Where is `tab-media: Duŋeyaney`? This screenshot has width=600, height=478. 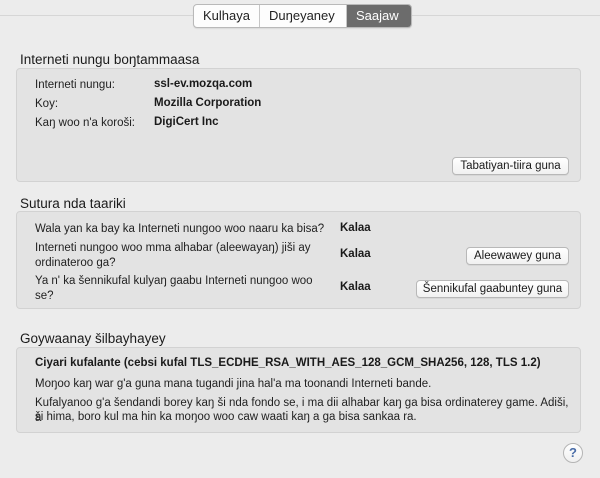
tab-media: Duŋeyaney is located at coordinates (303, 16).